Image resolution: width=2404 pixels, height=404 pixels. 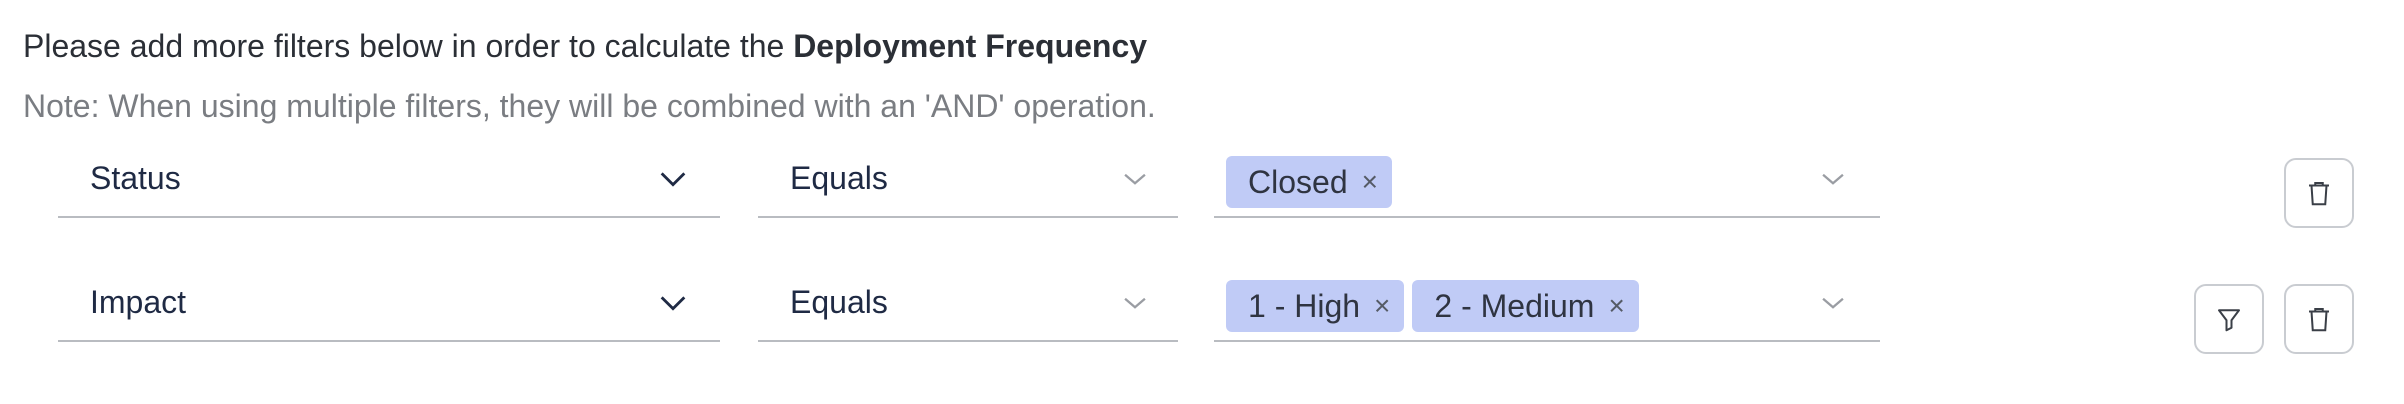 I want to click on metric-name: Deployment Frequency, so click(x=970, y=46).